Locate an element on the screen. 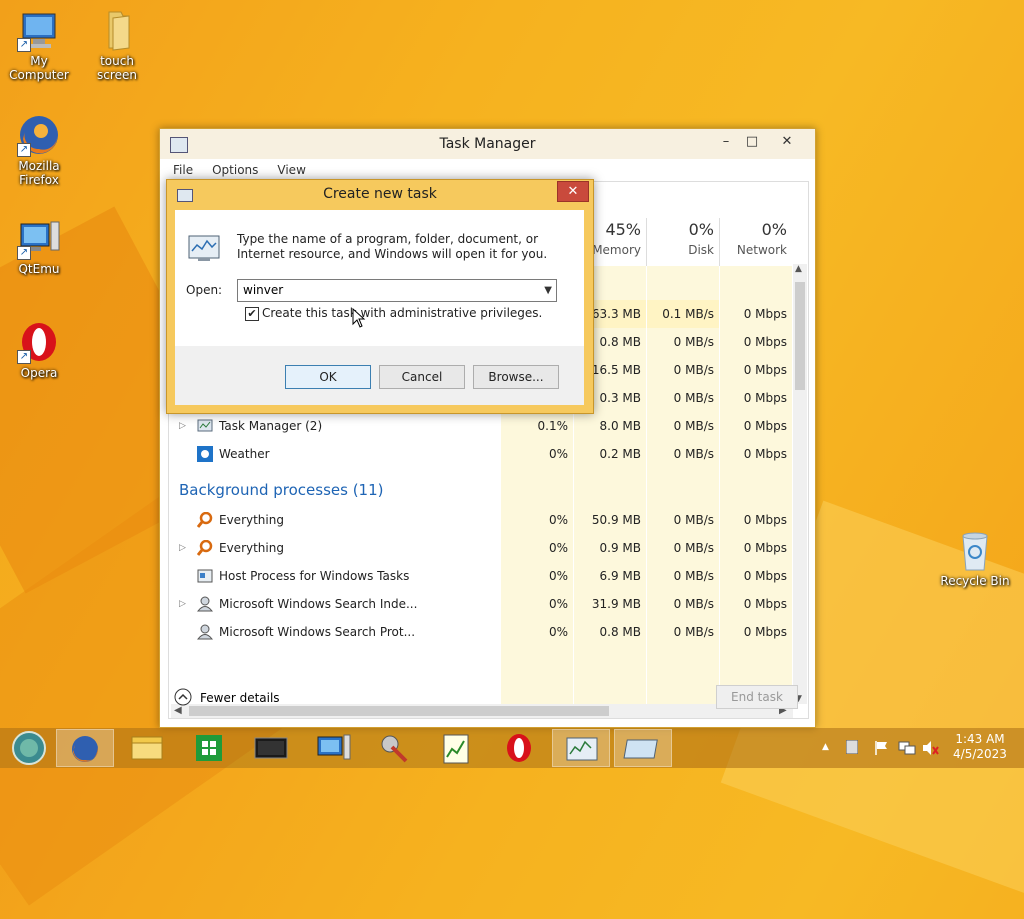  taskbar-editor is located at coordinates (457, 748).